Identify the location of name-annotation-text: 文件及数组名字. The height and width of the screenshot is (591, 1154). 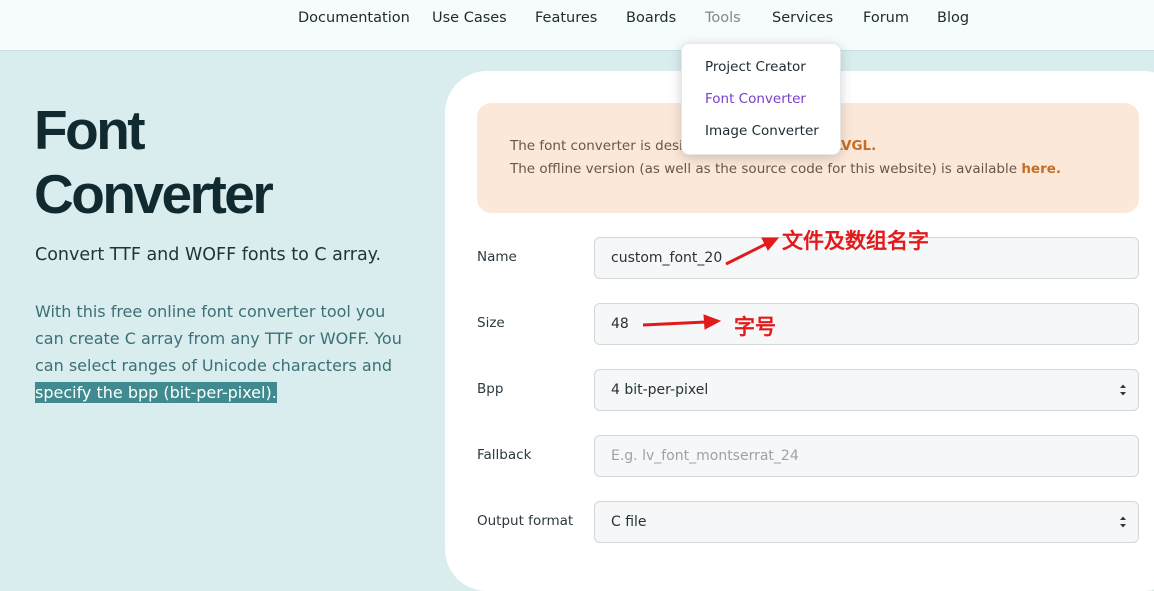
(855, 241).